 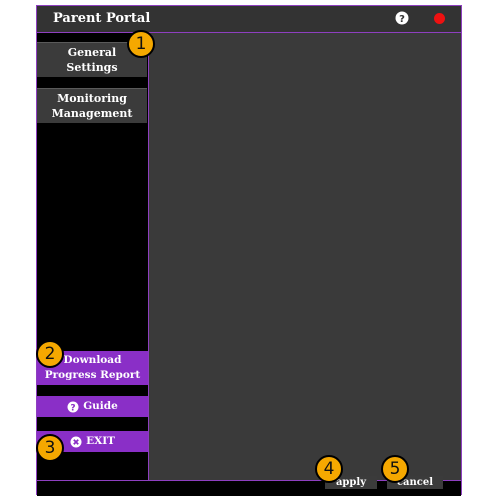 What do you see at coordinates (100, 406) in the screenshot?
I see `guide-label: Guide` at bounding box center [100, 406].